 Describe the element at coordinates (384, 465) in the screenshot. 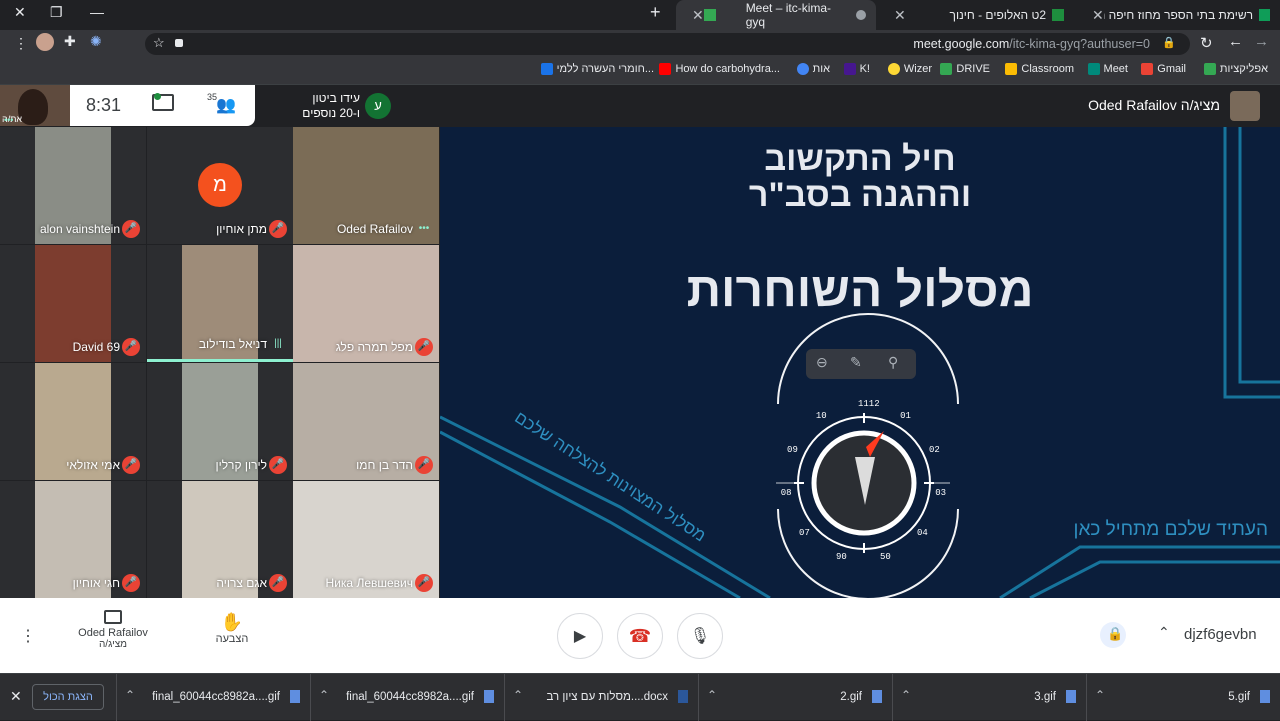

I see `participant-name: הדר בן חמו` at that location.